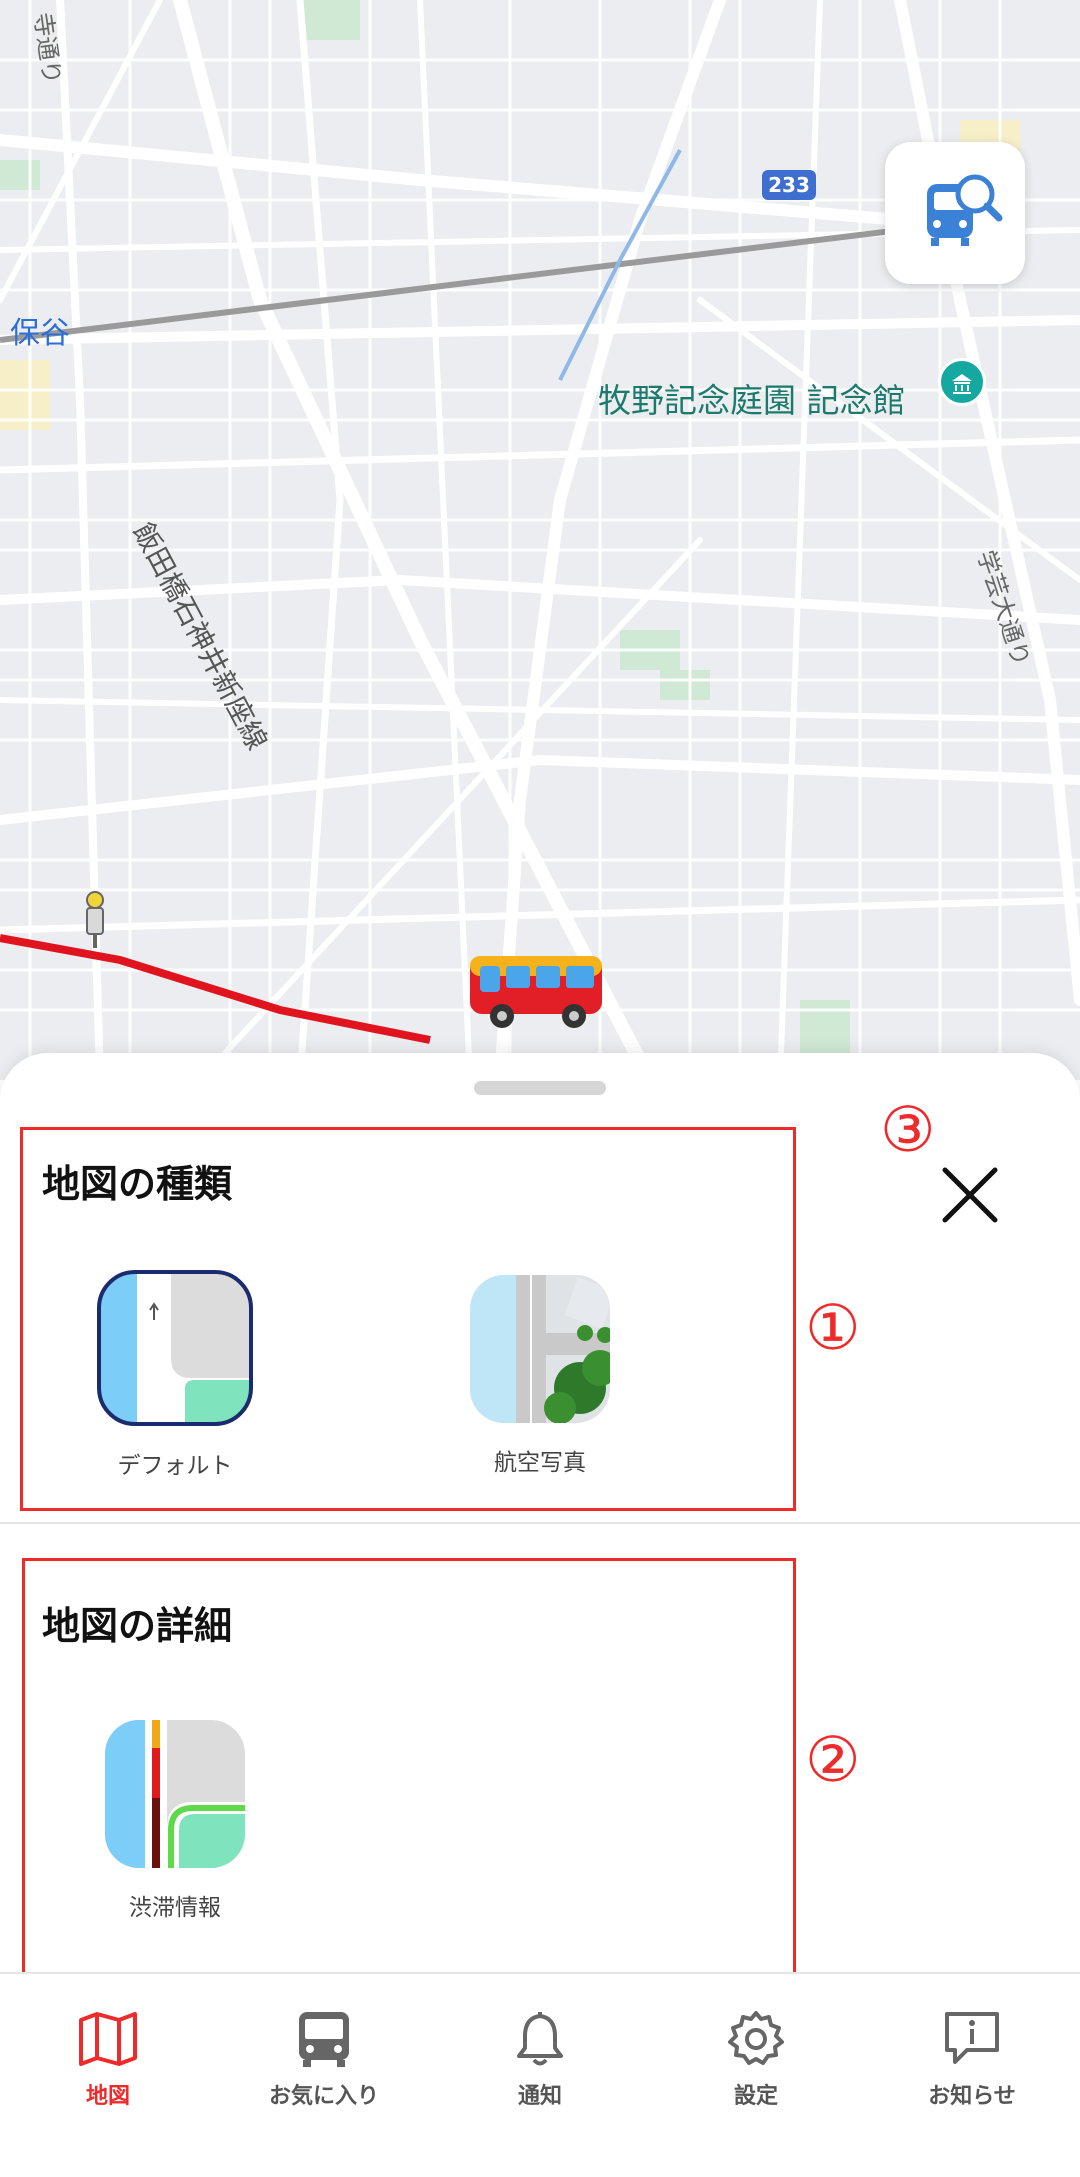 The height and width of the screenshot is (2177, 1080). Describe the element at coordinates (95, 920) in the screenshot. I see `bus-stop-pin-icon` at that location.